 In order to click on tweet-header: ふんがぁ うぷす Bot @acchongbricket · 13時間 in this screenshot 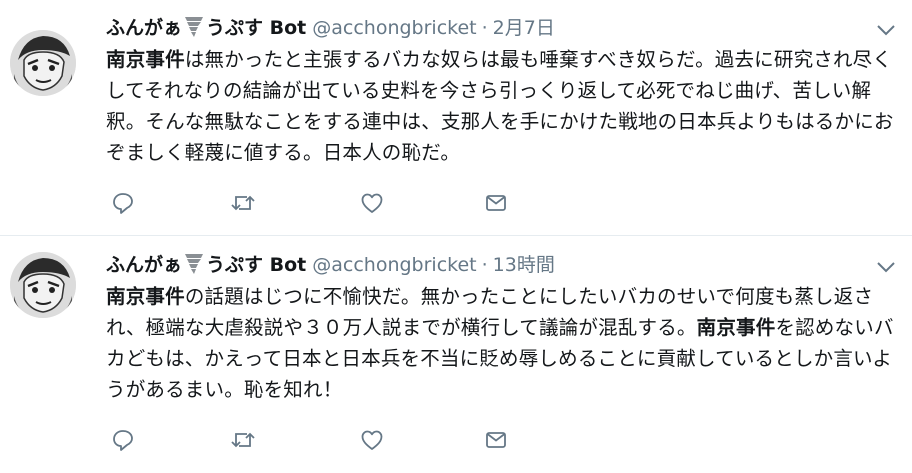, I will do `click(330, 265)`.